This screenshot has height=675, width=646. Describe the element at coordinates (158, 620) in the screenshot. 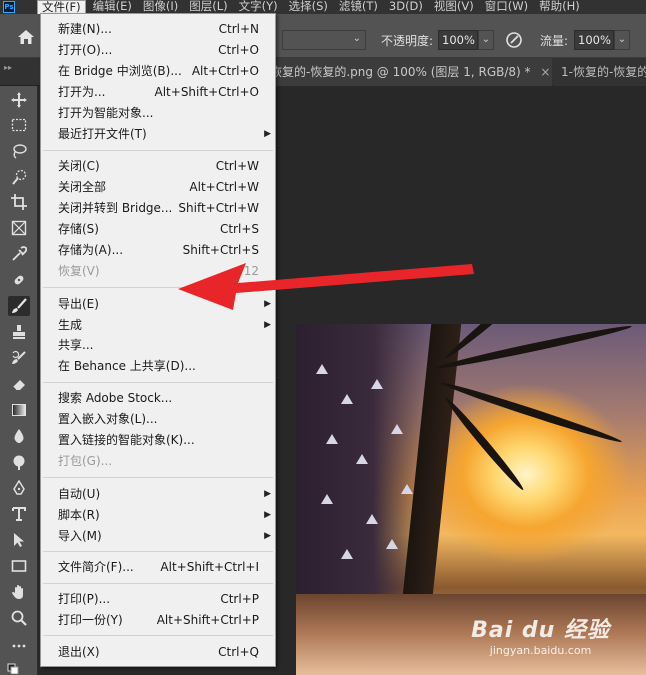

I see `menu-item-print-one-copy: 打印一份(Y) Alt+Shift+Ctrl+P` at that location.